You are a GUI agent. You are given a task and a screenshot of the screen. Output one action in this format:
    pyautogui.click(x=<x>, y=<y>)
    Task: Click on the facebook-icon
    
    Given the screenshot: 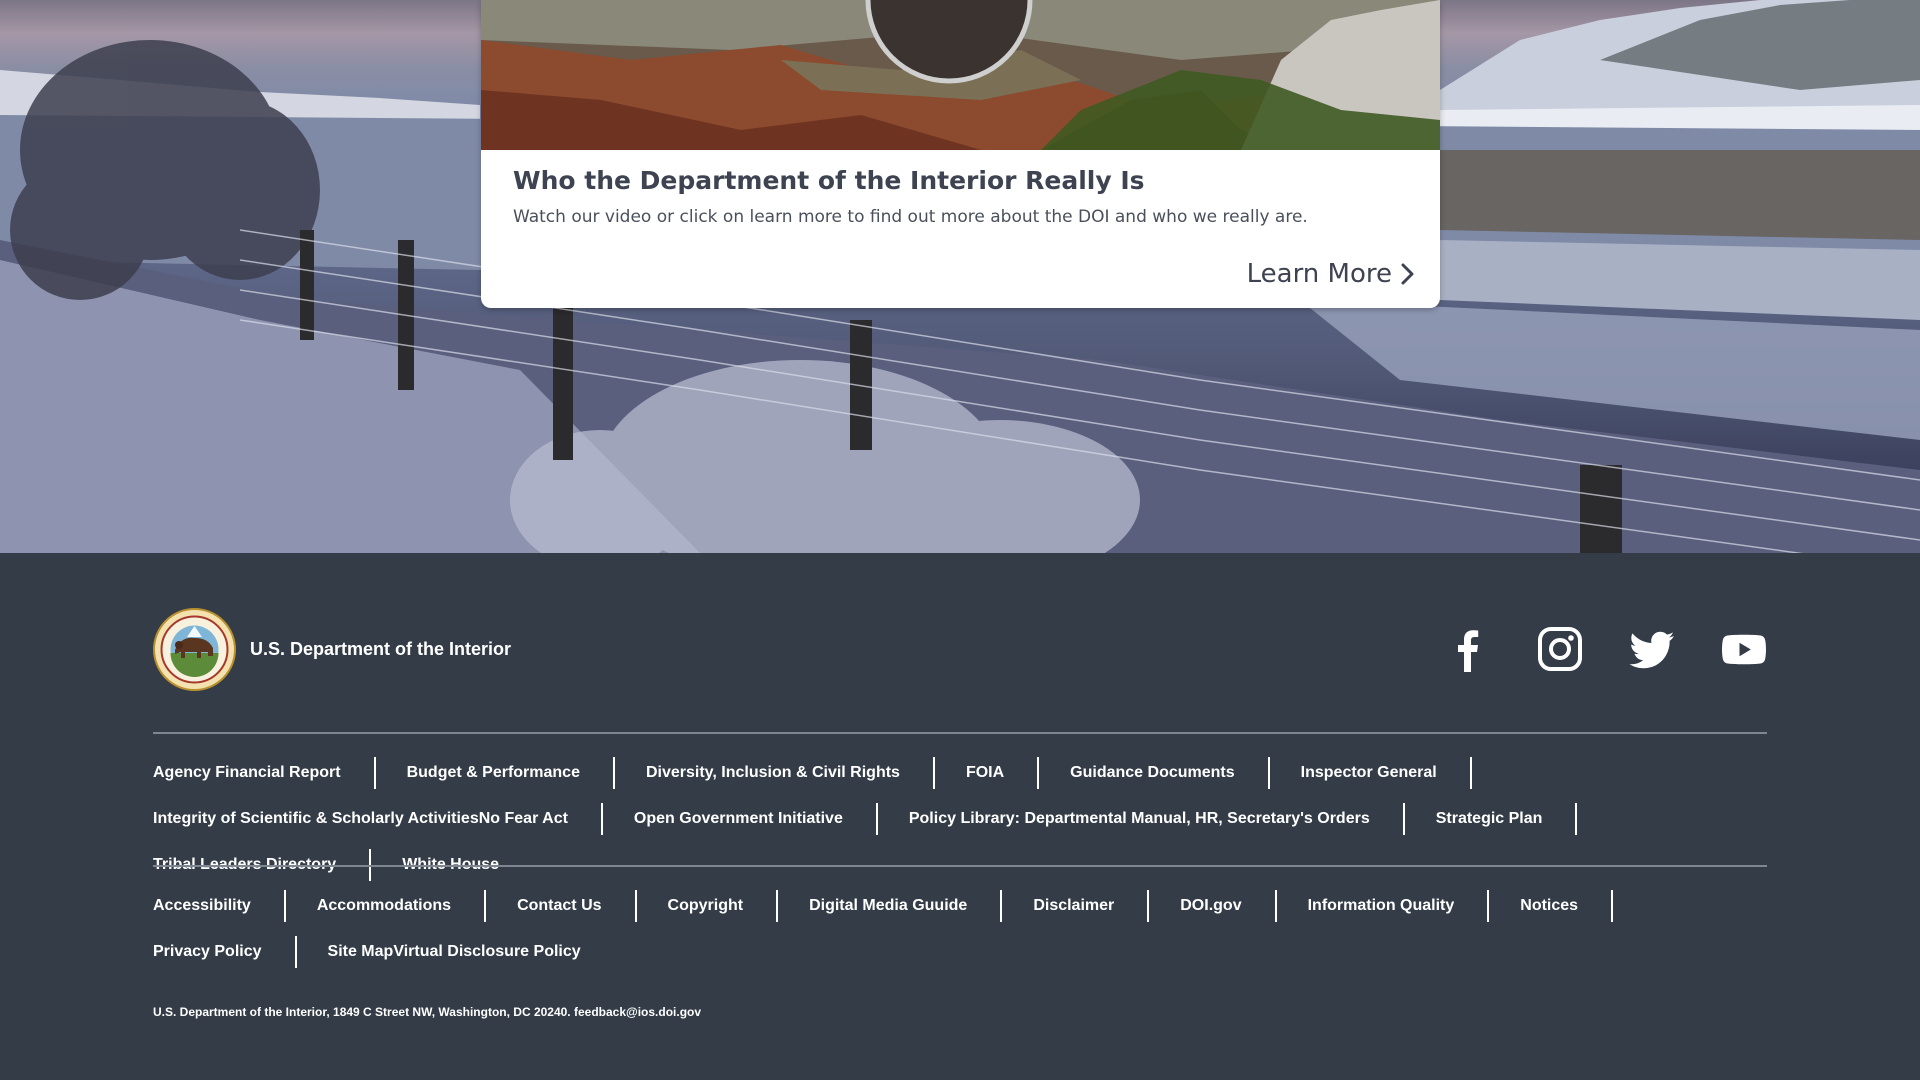 What is the action you would take?
    pyautogui.click(x=1468, y=651)
    